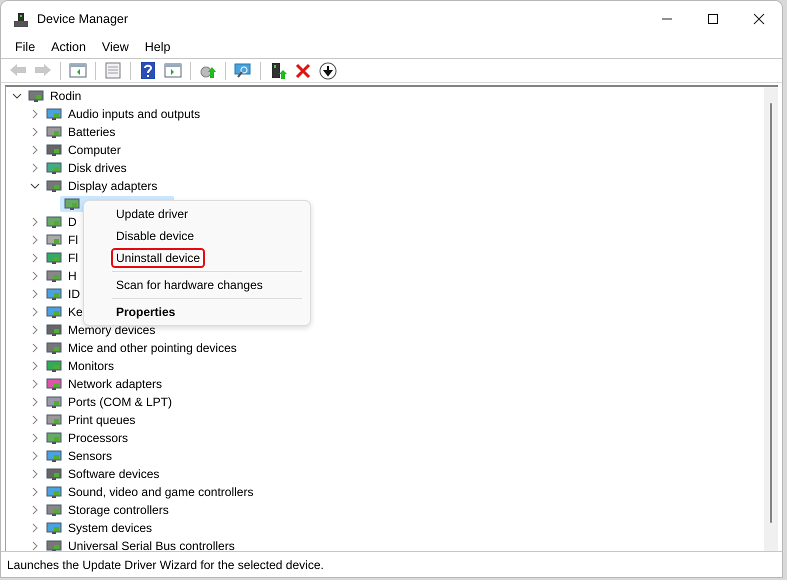  Describe the element at coordinates (94, 150) in the screenshot. I see `tree-item: Computer` at that location.